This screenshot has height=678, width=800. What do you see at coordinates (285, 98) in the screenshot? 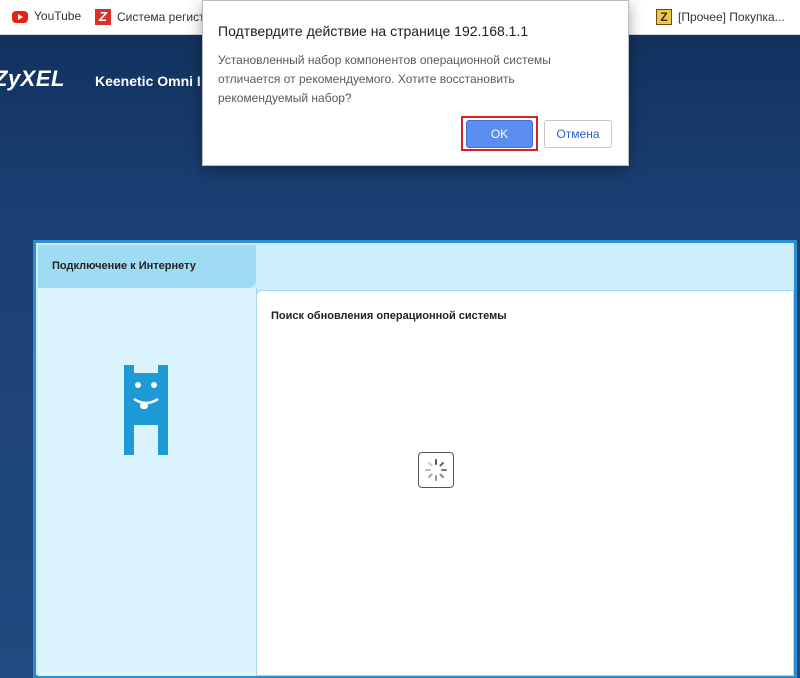
I see `dialog-message-line: рекомендуемый набор?` at bounding box center [285, 98].